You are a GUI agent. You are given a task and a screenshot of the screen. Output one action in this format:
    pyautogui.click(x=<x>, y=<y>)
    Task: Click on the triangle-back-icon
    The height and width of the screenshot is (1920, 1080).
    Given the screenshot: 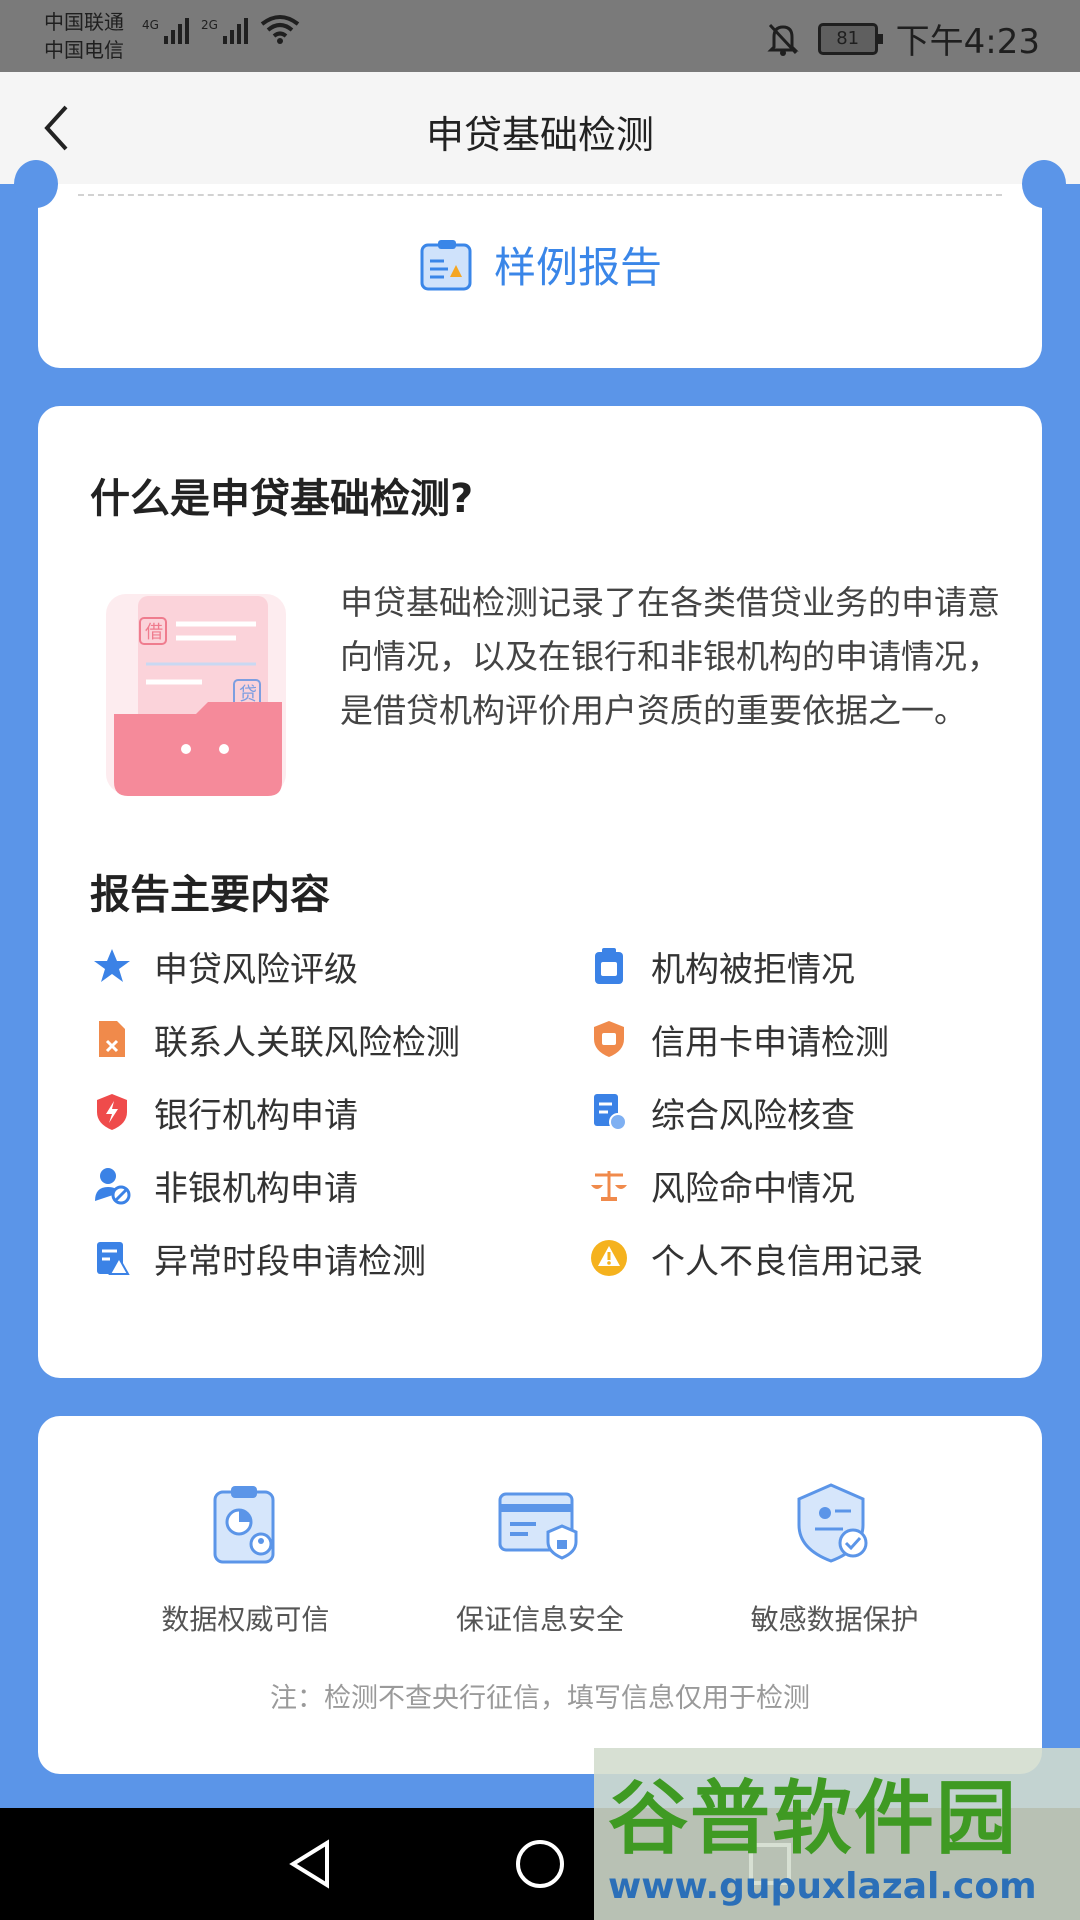 What is the action you would take?
    pyautogui.click(x=309, y=1864)
    